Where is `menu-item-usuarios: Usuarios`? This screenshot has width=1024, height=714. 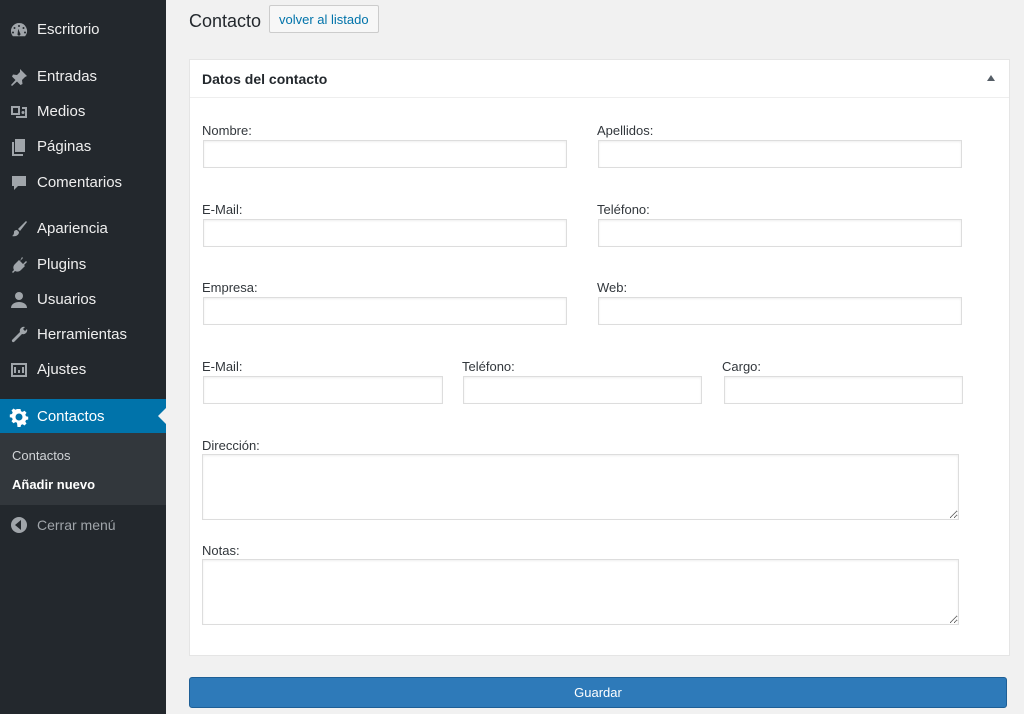 menu-item-usuarios: Usuarios is located at coordinates (83, 299).